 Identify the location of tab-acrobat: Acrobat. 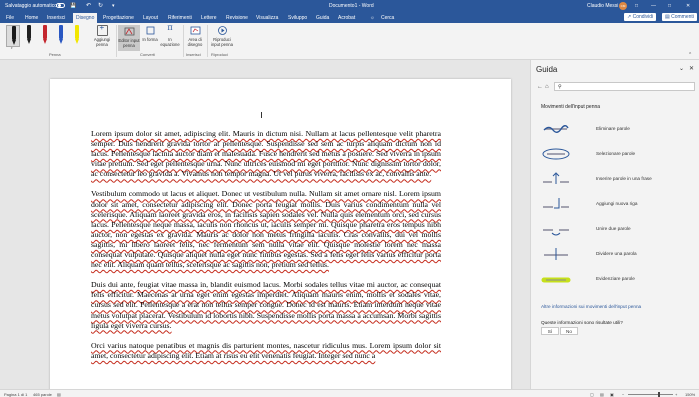
(346, 18).